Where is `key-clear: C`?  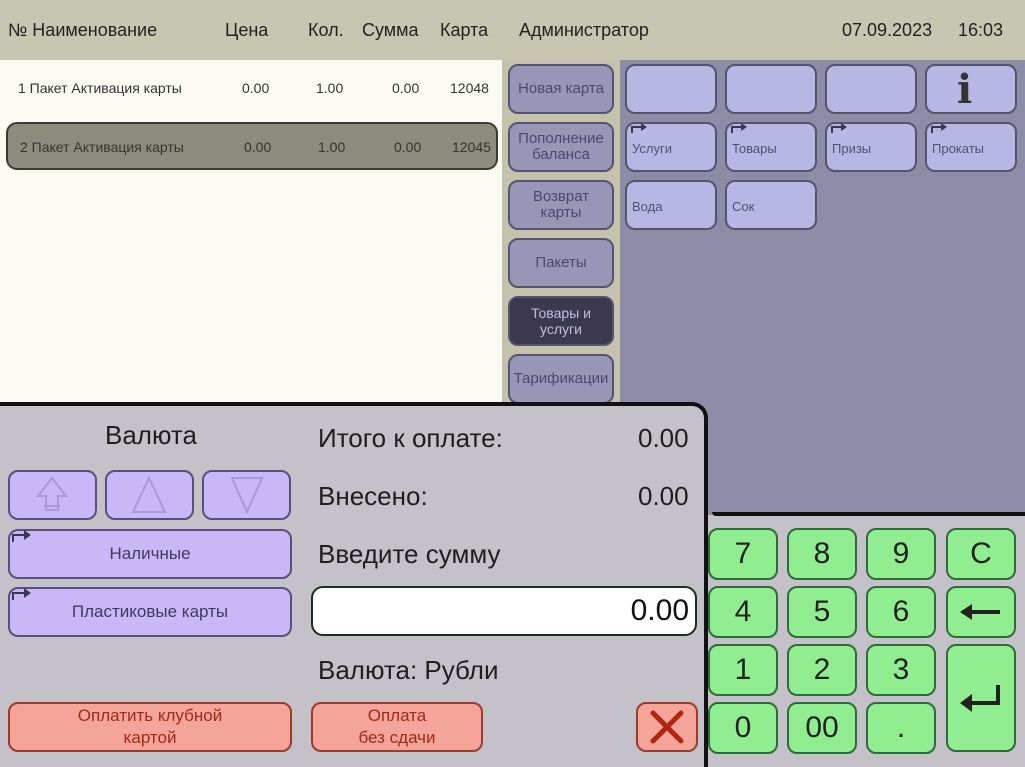
key-clear: C is located at coordinates (981, 554).